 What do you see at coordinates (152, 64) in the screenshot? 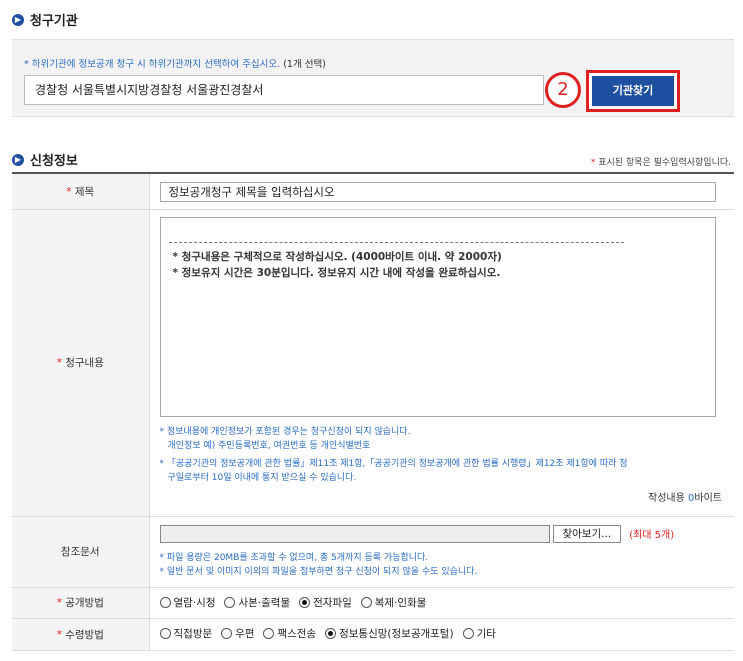
I see `agency-note-text: * 하위기관에 정보공개 청구 시 하위기관까지 선택하여 주십시오.` at bounding box center [152, 64].